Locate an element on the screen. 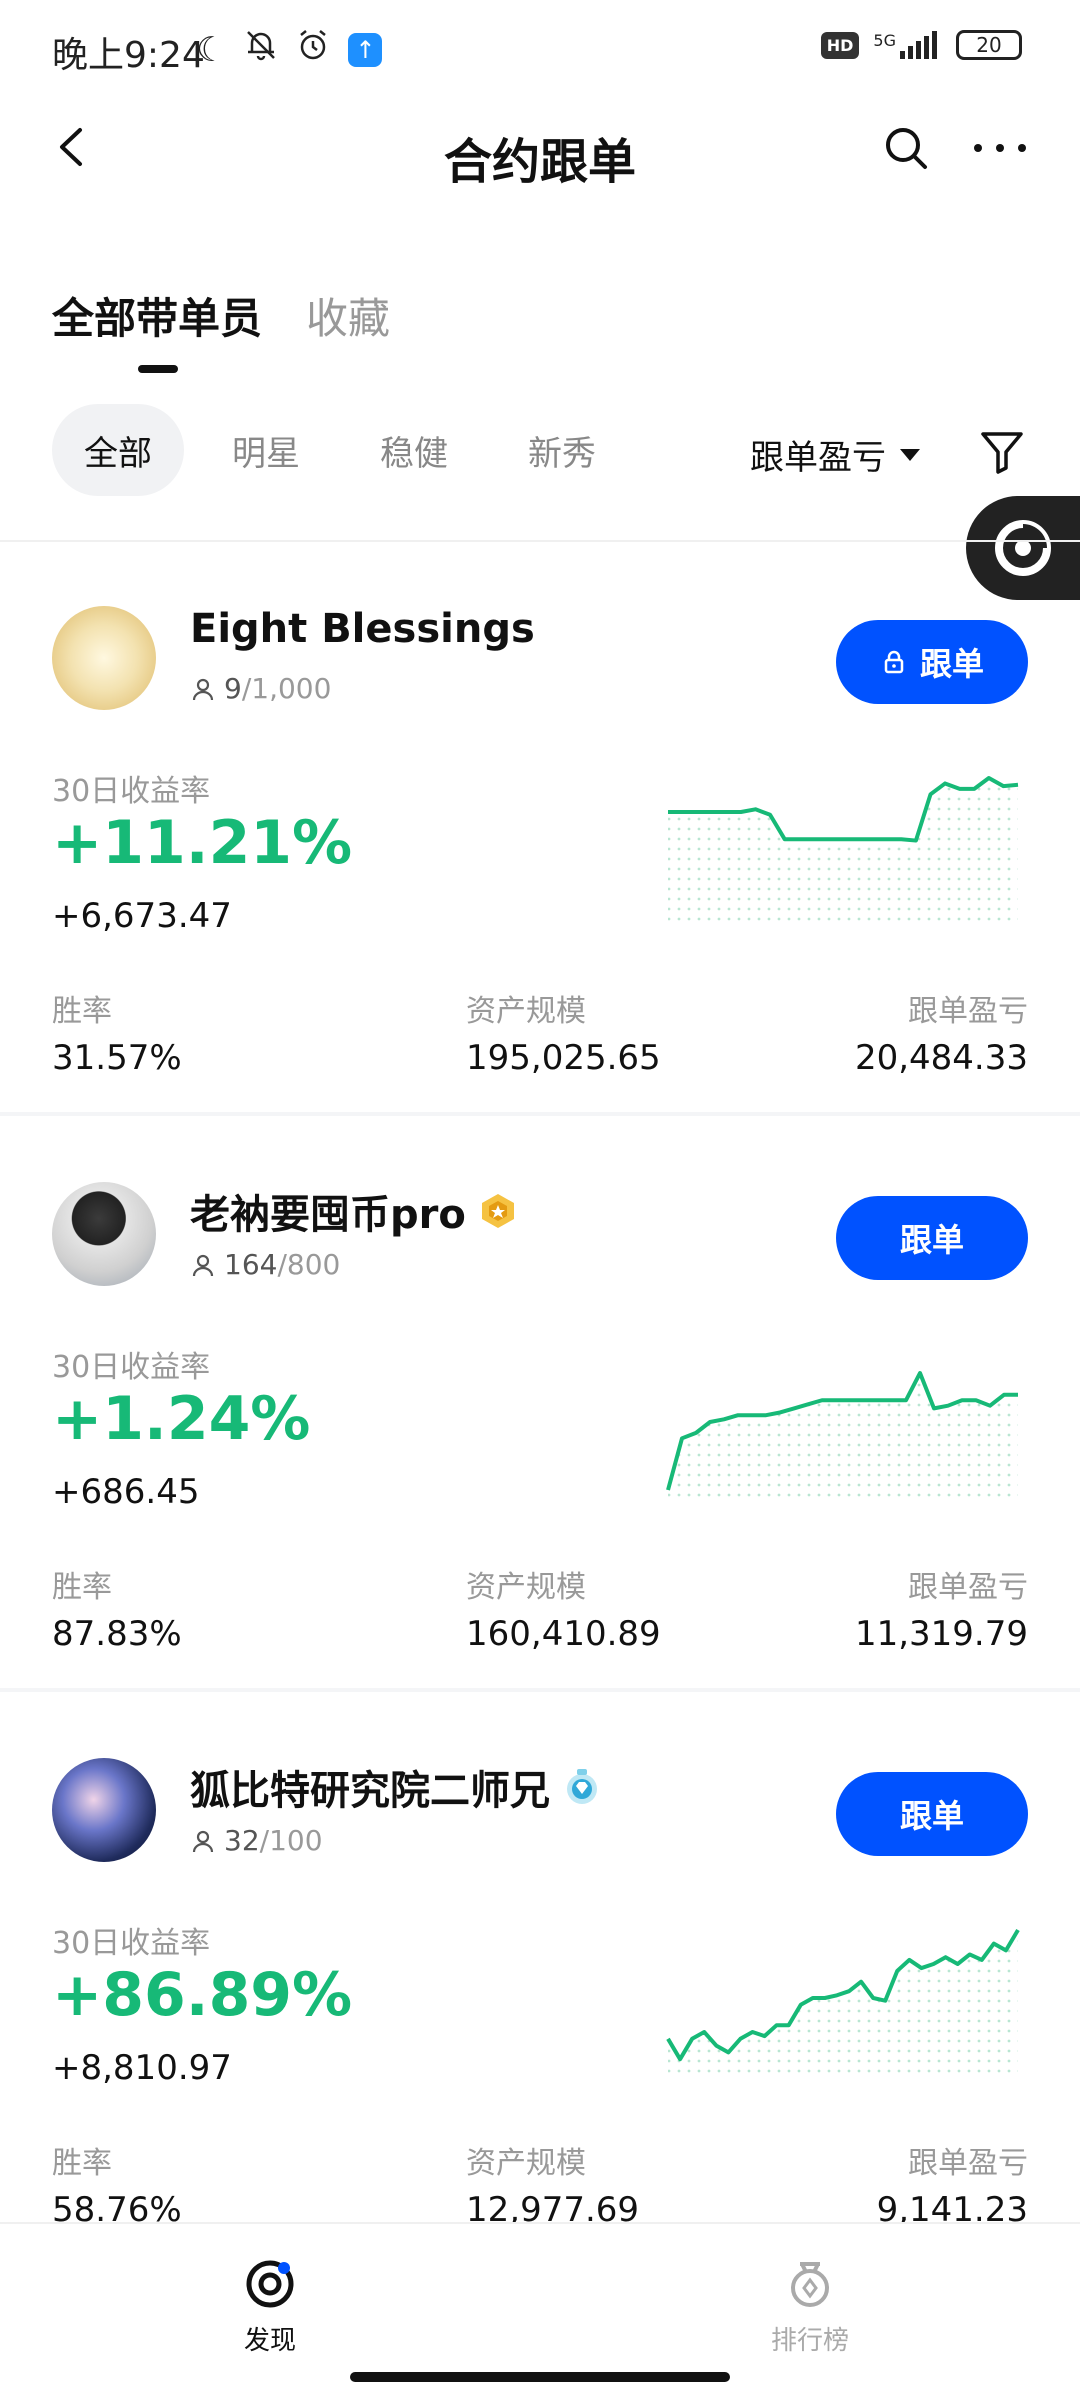 The width and height of the screenshot is (1080, 2400). tab-indicator is located at coordinates (158, 369).